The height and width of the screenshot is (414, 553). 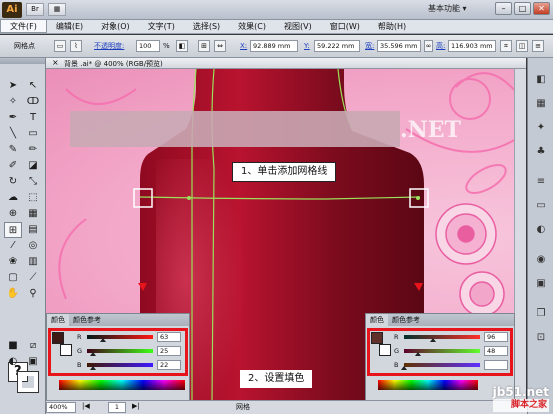 What do you see at coordinates (428, 46) in the screenshot?
I see `link-proportions-icon: ∞` at bounding box center [428, 46].